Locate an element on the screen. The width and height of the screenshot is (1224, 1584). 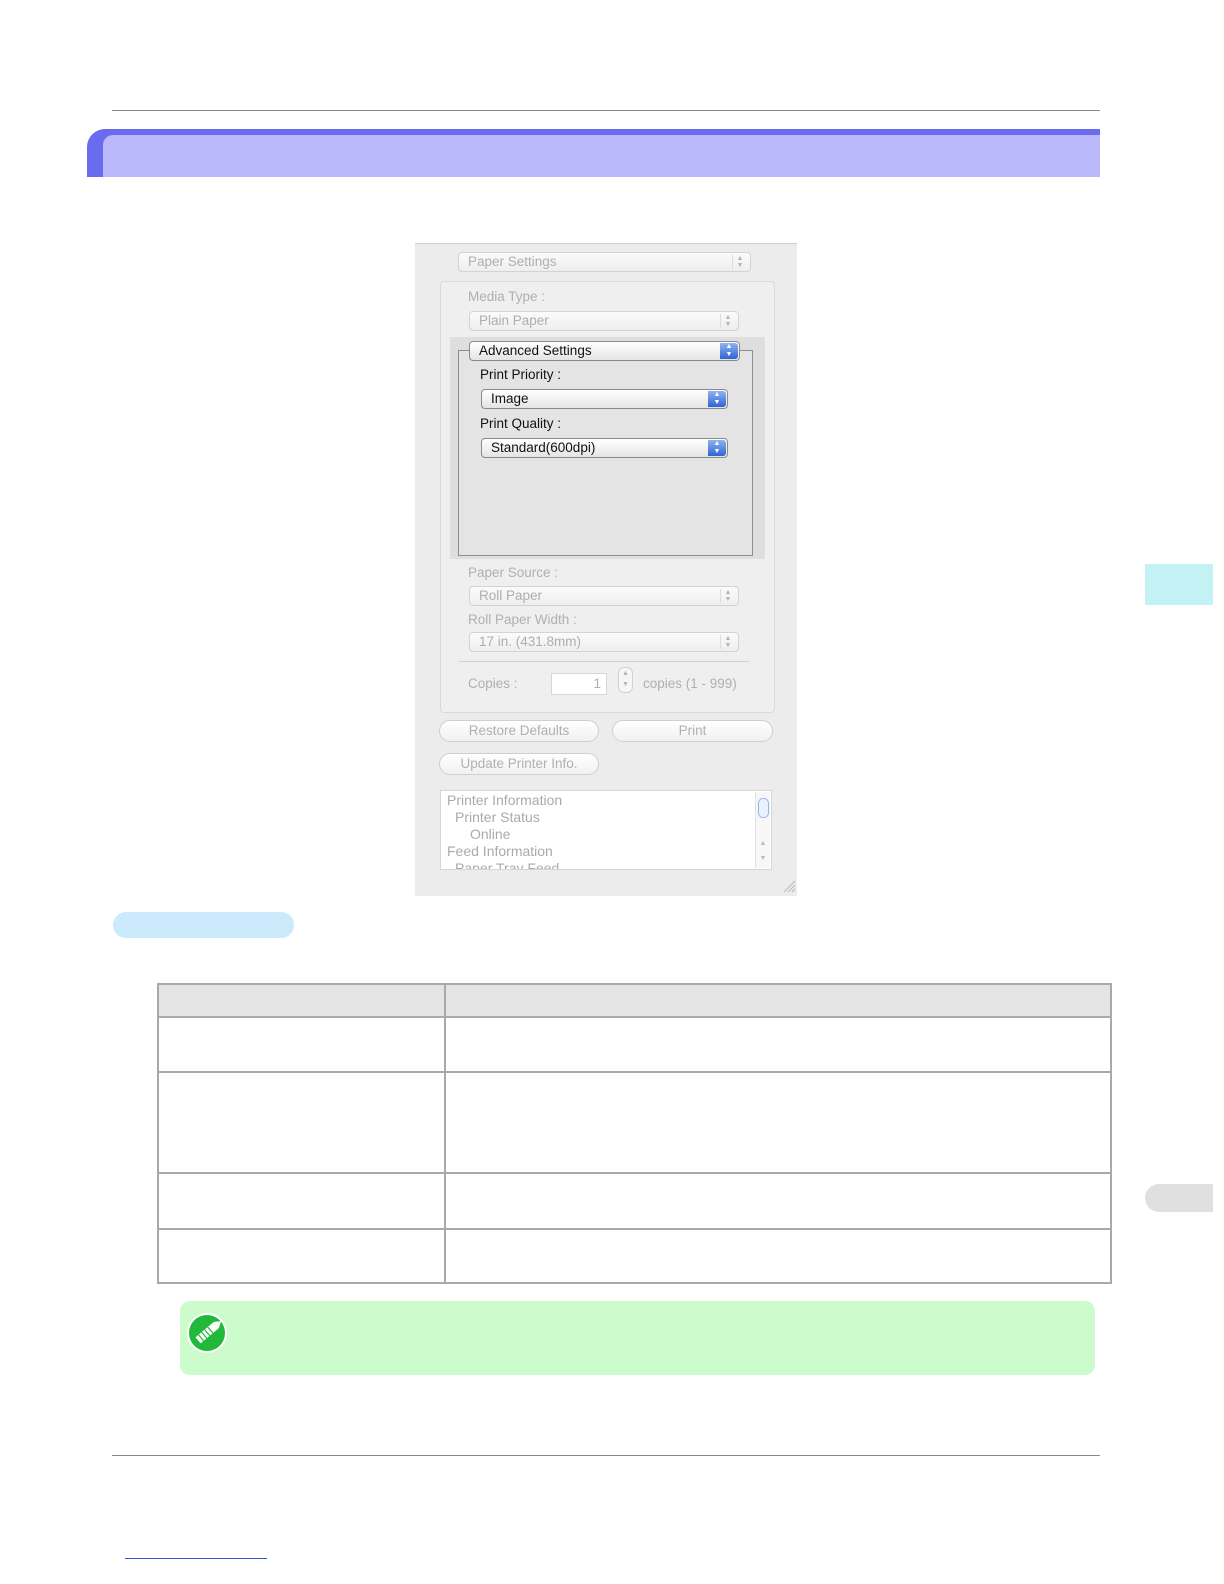
roll-width-select: 17 in. (431.8mm) ▲ ▼ is located at coordinates (604, 642).